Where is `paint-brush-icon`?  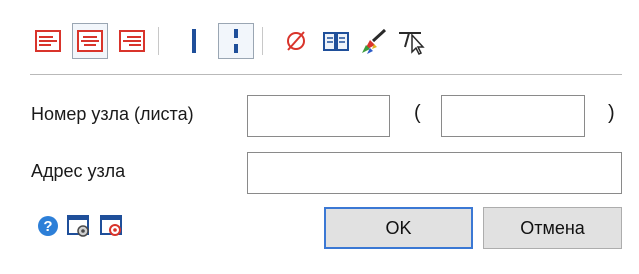
paint-brush-icon is located at coordinates (374, 41).